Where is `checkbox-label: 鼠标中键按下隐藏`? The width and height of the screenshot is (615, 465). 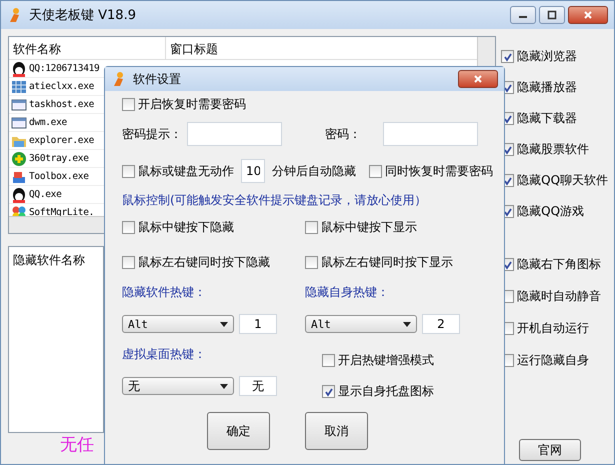 checkbox-label: 鼠标中键按下隐藏 is located at coordinates (186, 227).